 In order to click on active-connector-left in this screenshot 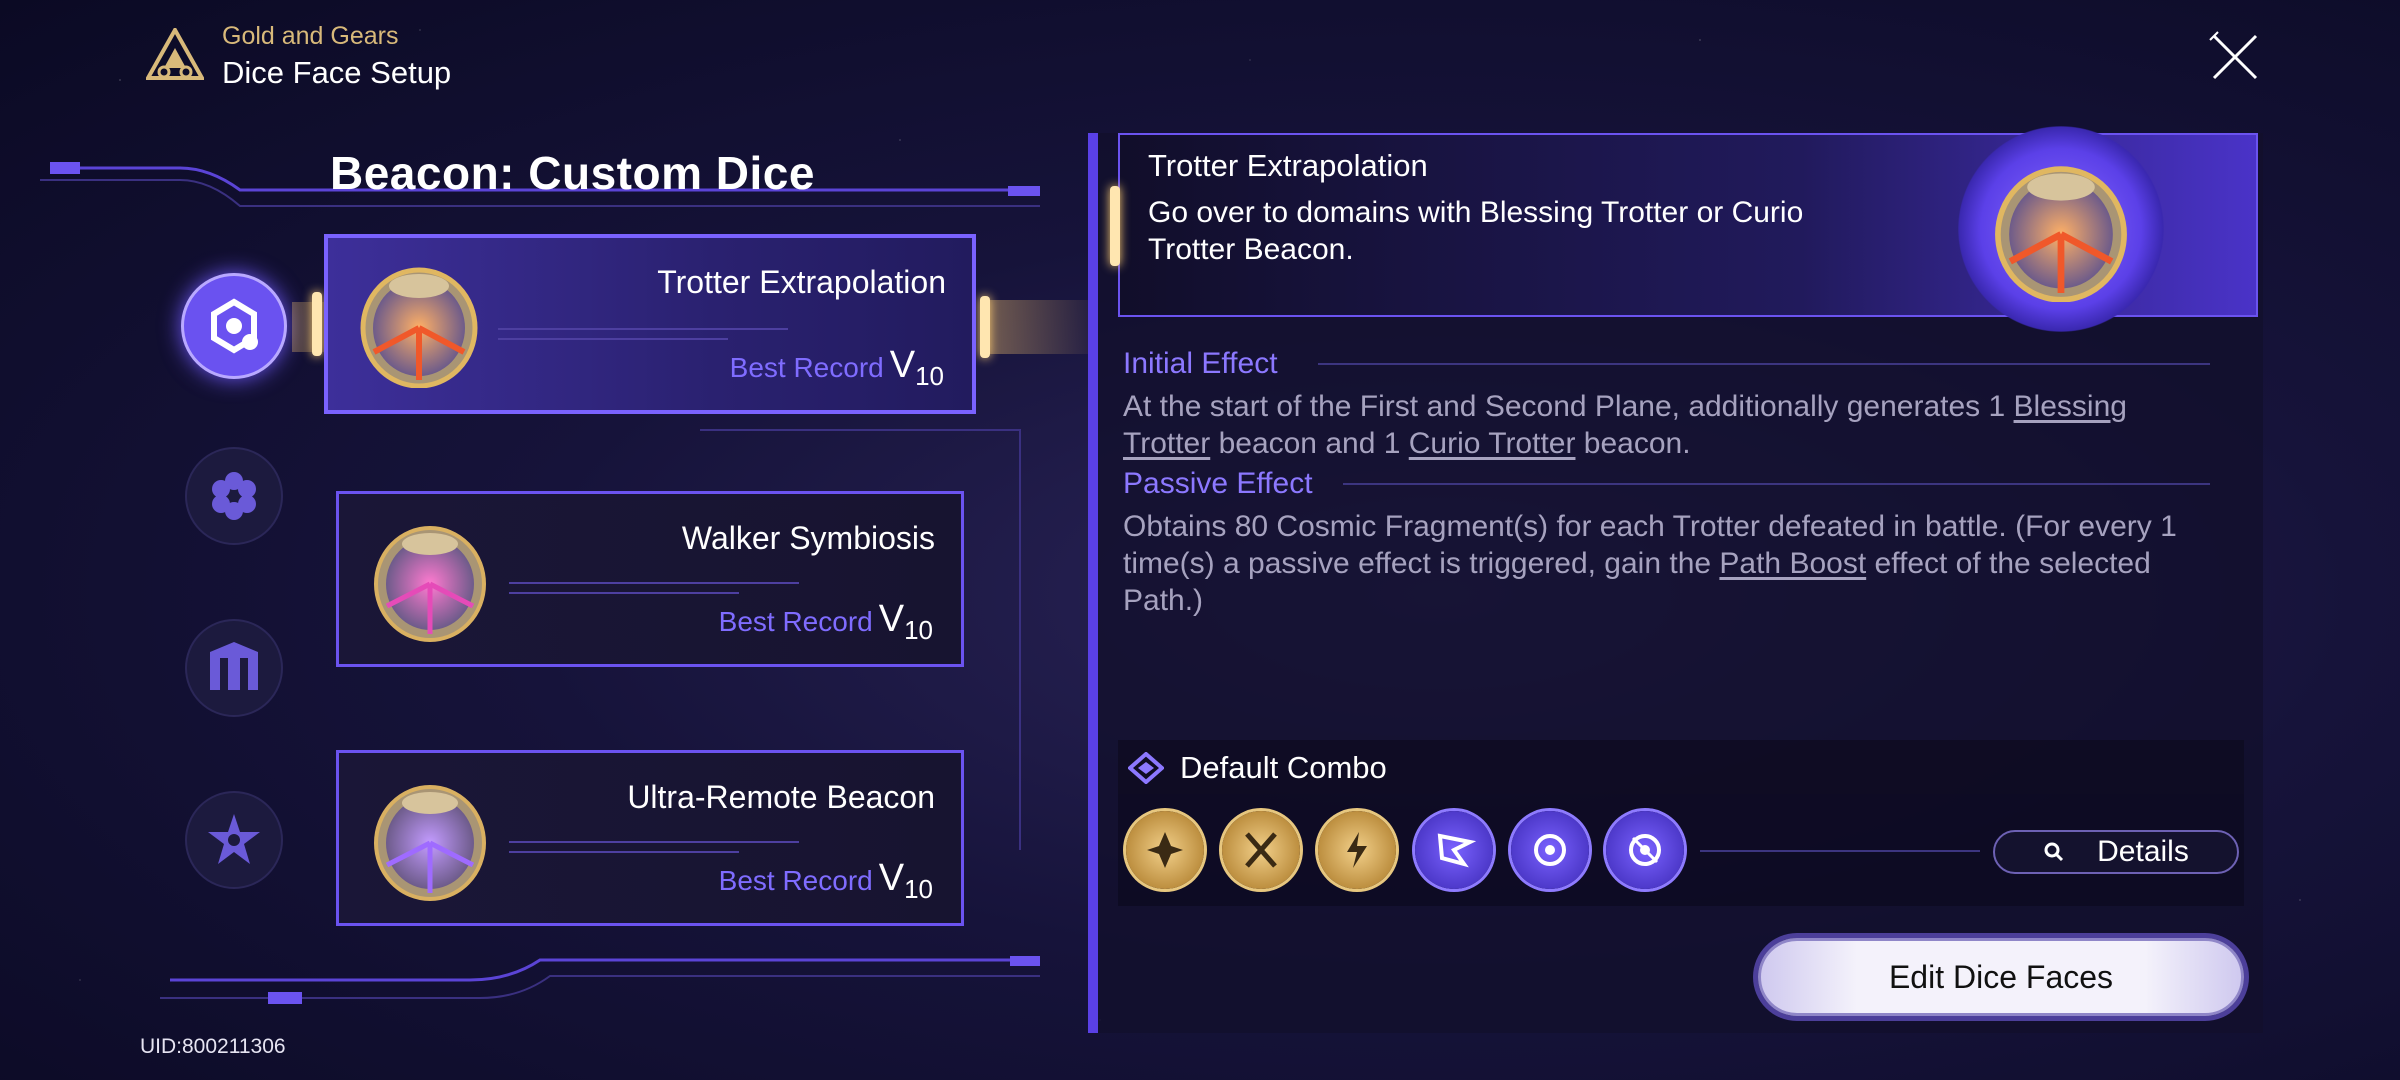, I will do `click(317, 324)`.